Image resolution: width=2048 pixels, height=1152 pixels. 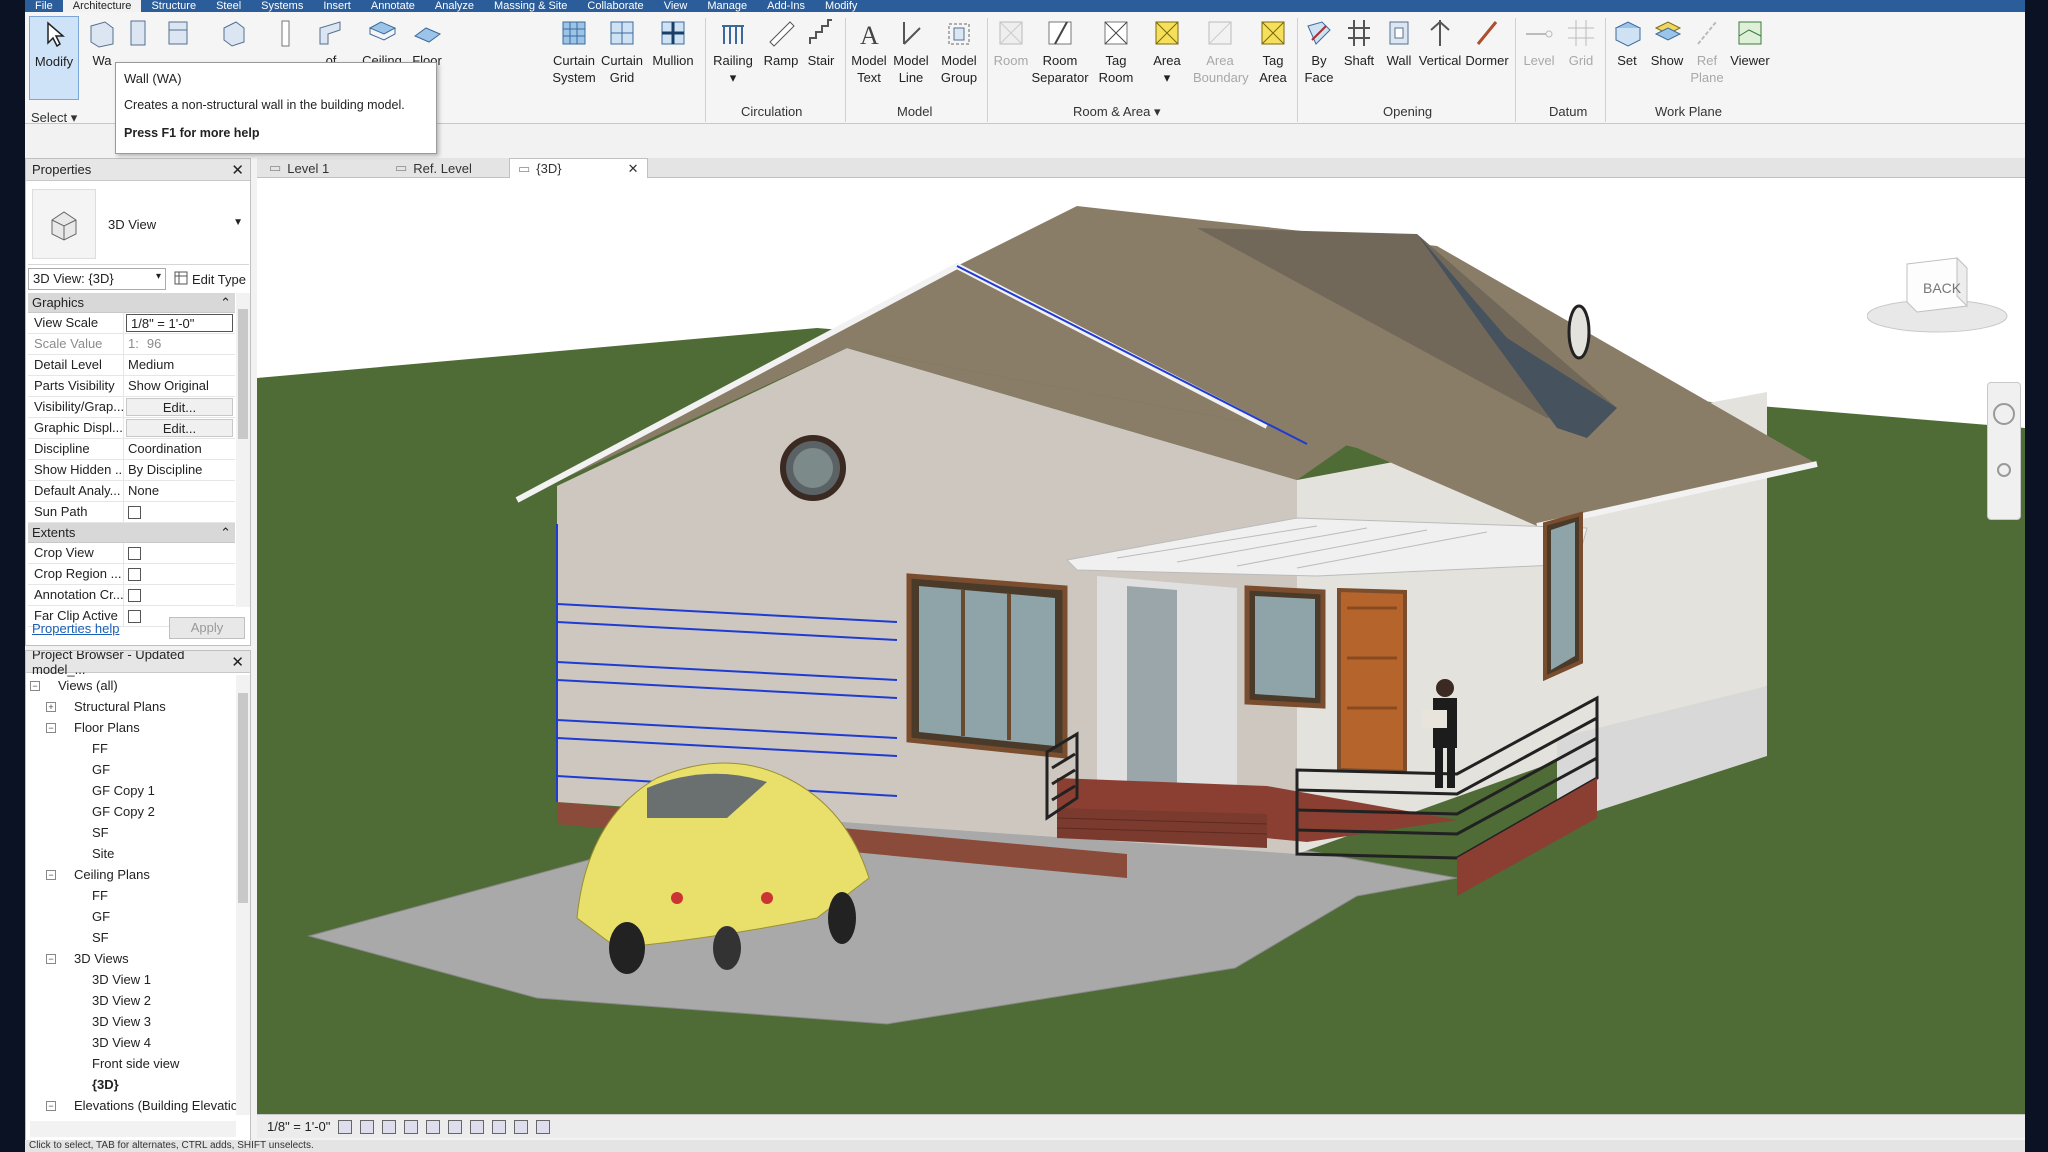 I want to click on ribbon-tab-modify: Modify, so click(x=841, y=6).